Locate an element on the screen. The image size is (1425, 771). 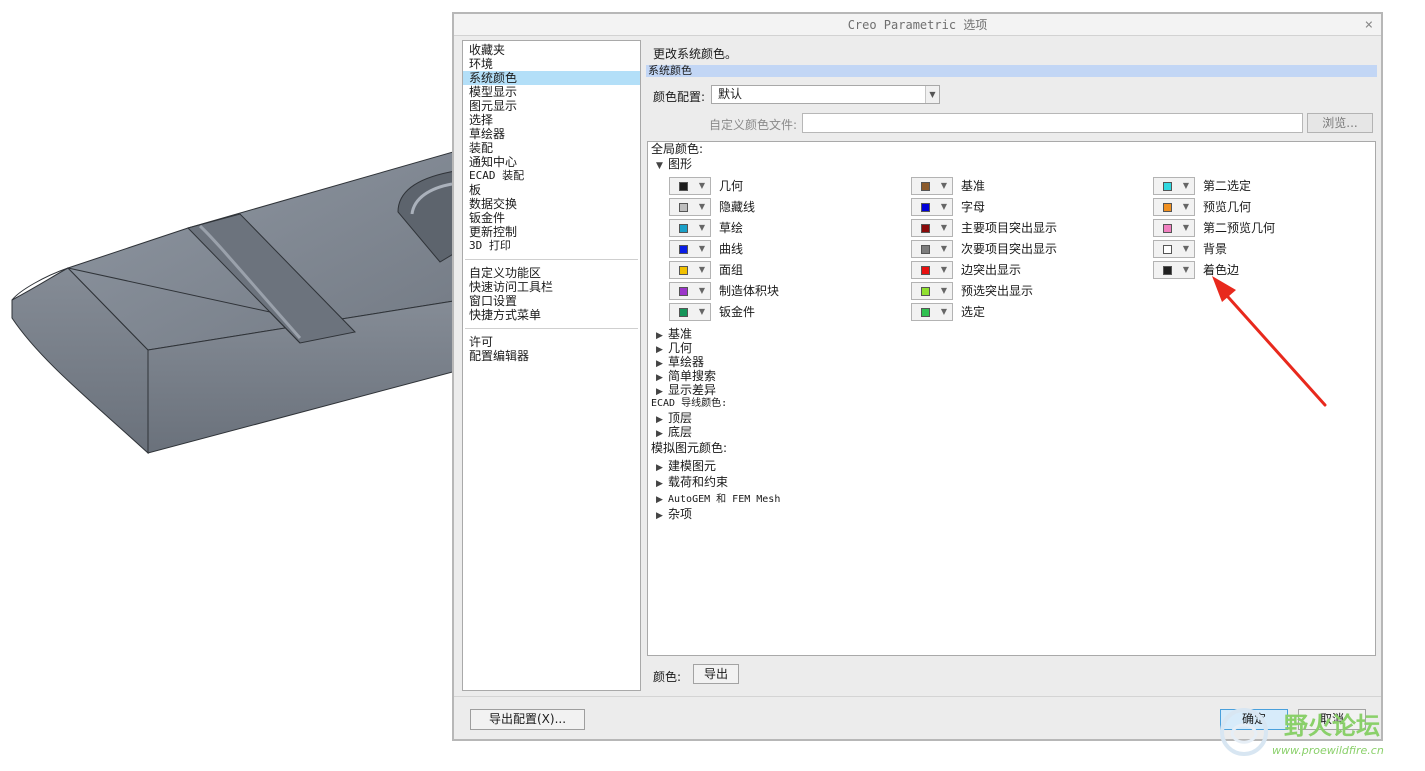
color-label: 曲线 is located at coordinates (731, 249).